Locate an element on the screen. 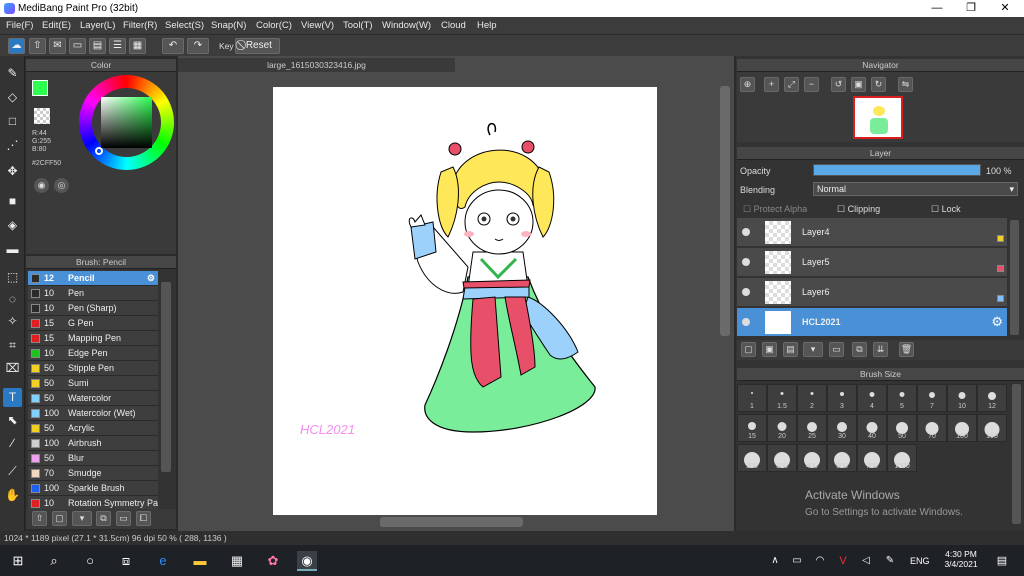 This screenshot has height=576, width=1024. palette-icon: ◉ is located at coordinates (41, 185).